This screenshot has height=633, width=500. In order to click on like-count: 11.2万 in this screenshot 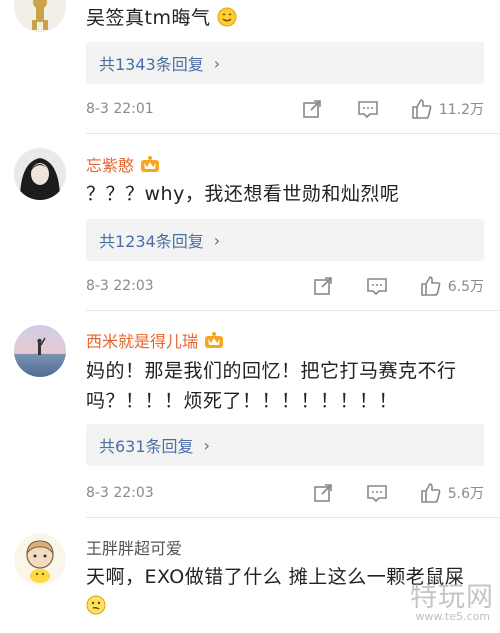, I will do `click(461, 110)`.